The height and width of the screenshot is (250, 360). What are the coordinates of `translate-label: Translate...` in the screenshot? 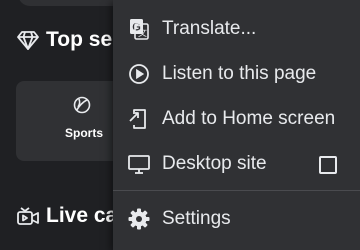 It's located at (209, 28).